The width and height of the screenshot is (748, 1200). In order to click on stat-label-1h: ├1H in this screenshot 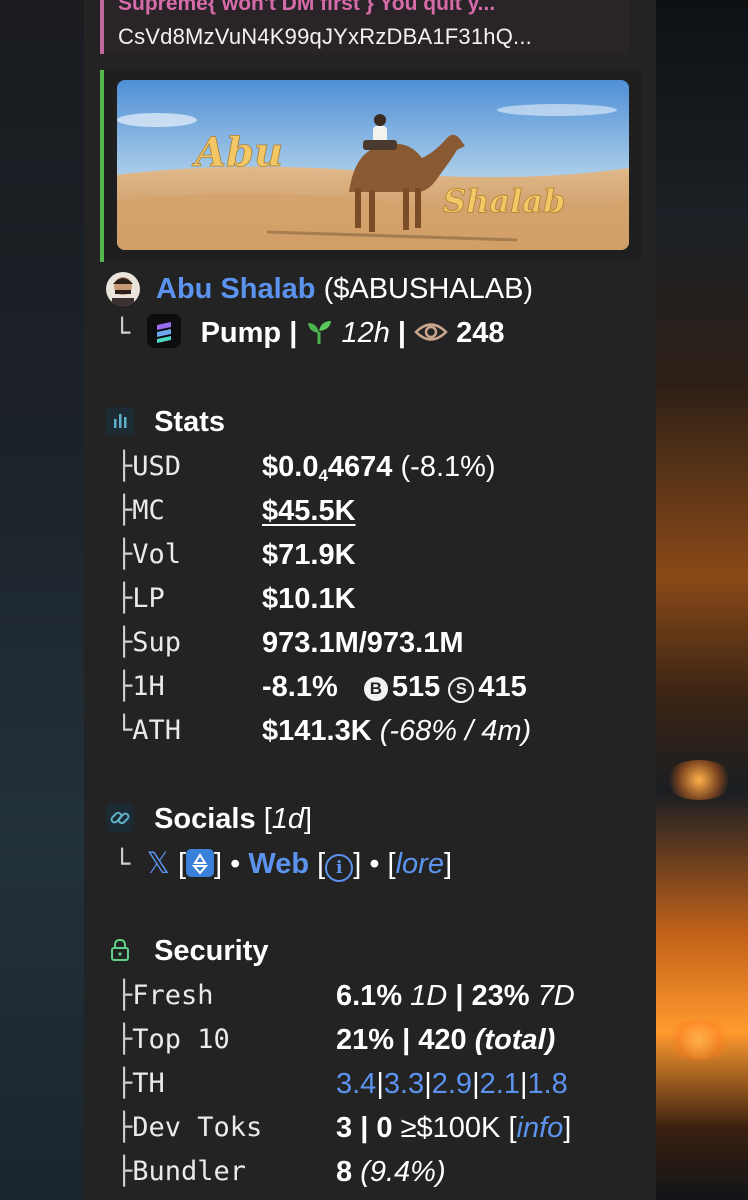, I will do `click(140, 686)`.